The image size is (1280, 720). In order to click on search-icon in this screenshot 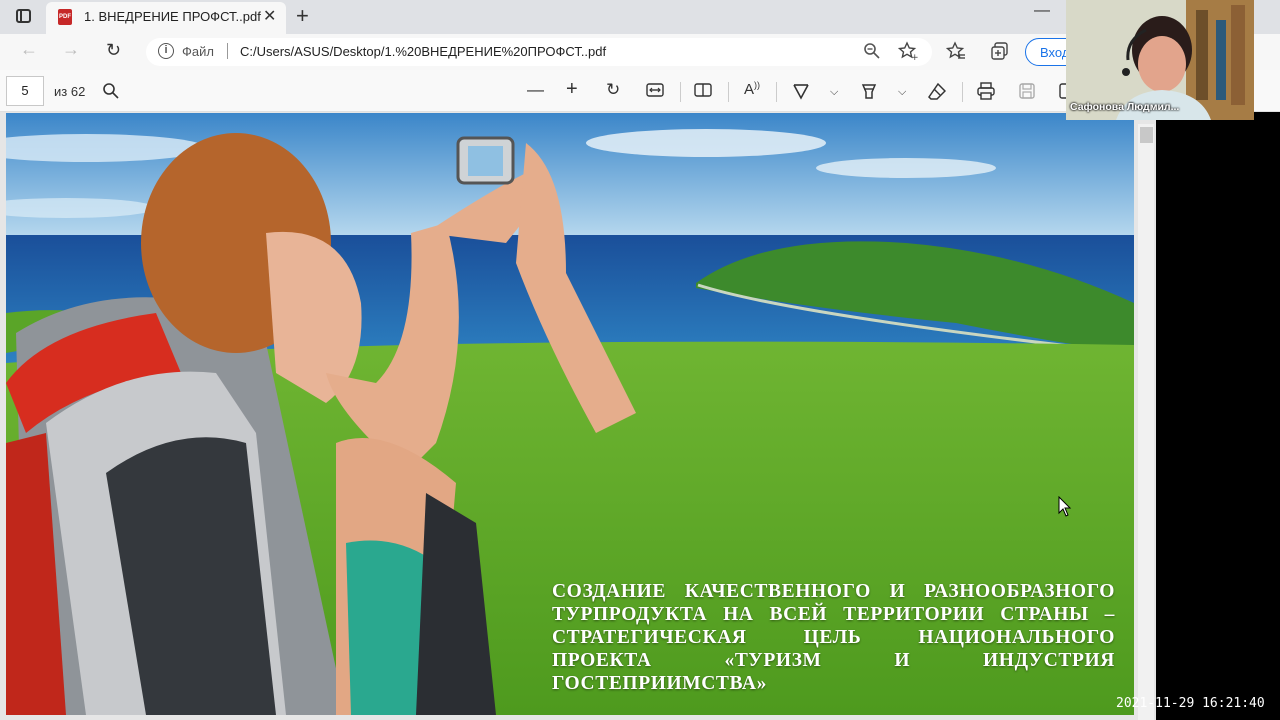, I will do `click(111, 91)`.